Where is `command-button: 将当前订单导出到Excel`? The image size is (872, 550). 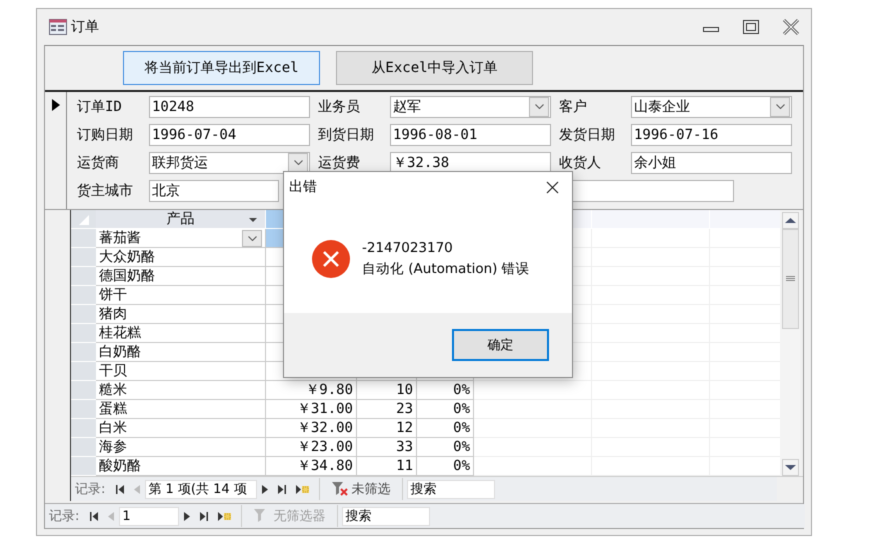
command-button: 将当前订单导出到Excel is located at coordinates (221, 67).